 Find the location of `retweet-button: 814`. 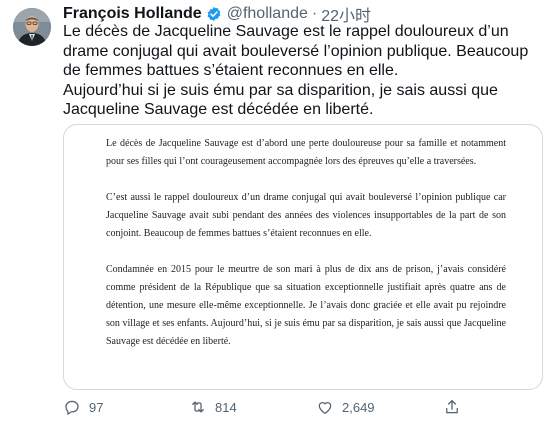

retweet-button: 814 is located at coordinates (213, 407).